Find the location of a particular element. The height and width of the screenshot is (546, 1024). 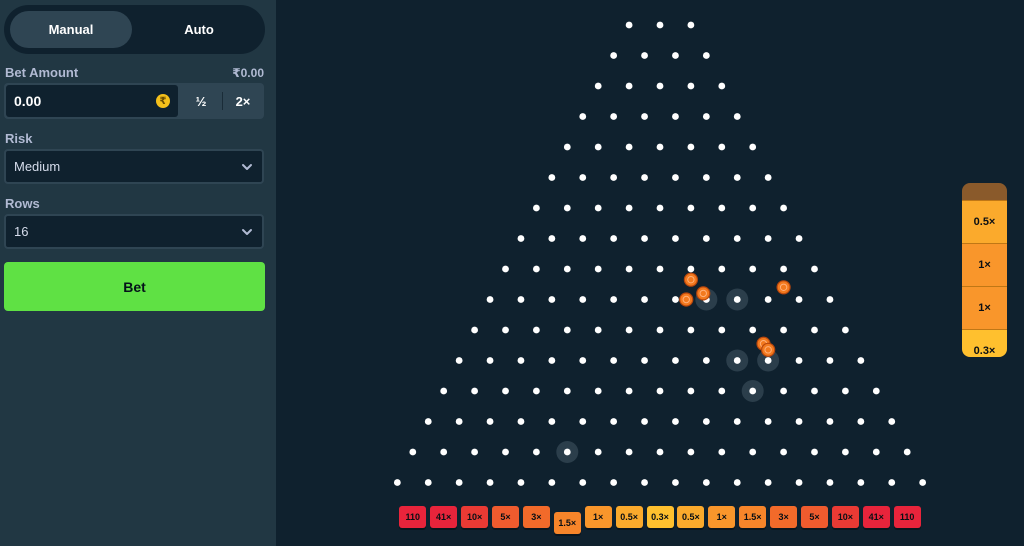

tab-manual: Manual is located at coordinates (71, 29).